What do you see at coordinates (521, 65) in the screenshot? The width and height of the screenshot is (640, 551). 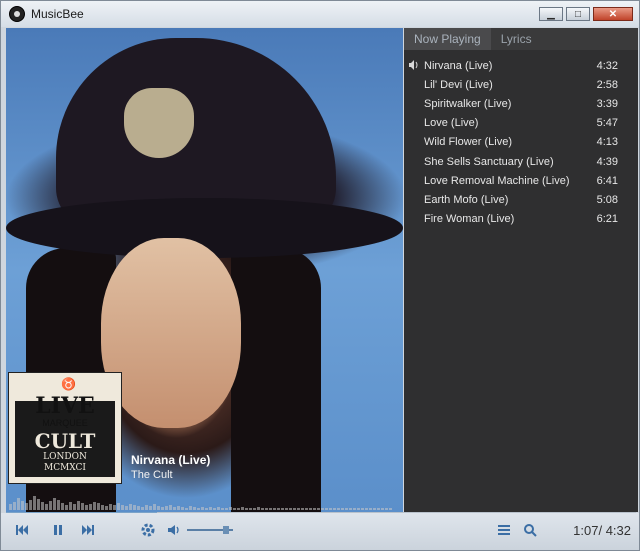 I see `playlist-row: Nirvana (Live) 4:32` at bounding box center [521, 65].